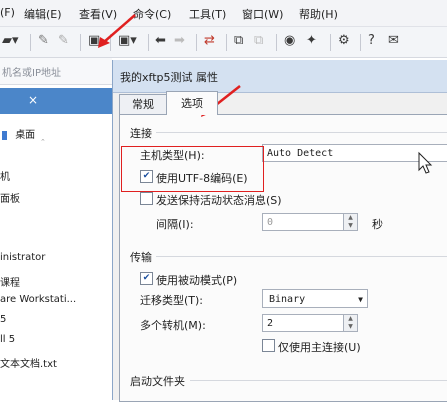 The width and height of the screenshot is (447, 402). I want to click on arrow-to-properties-icon, so click(117, 31).